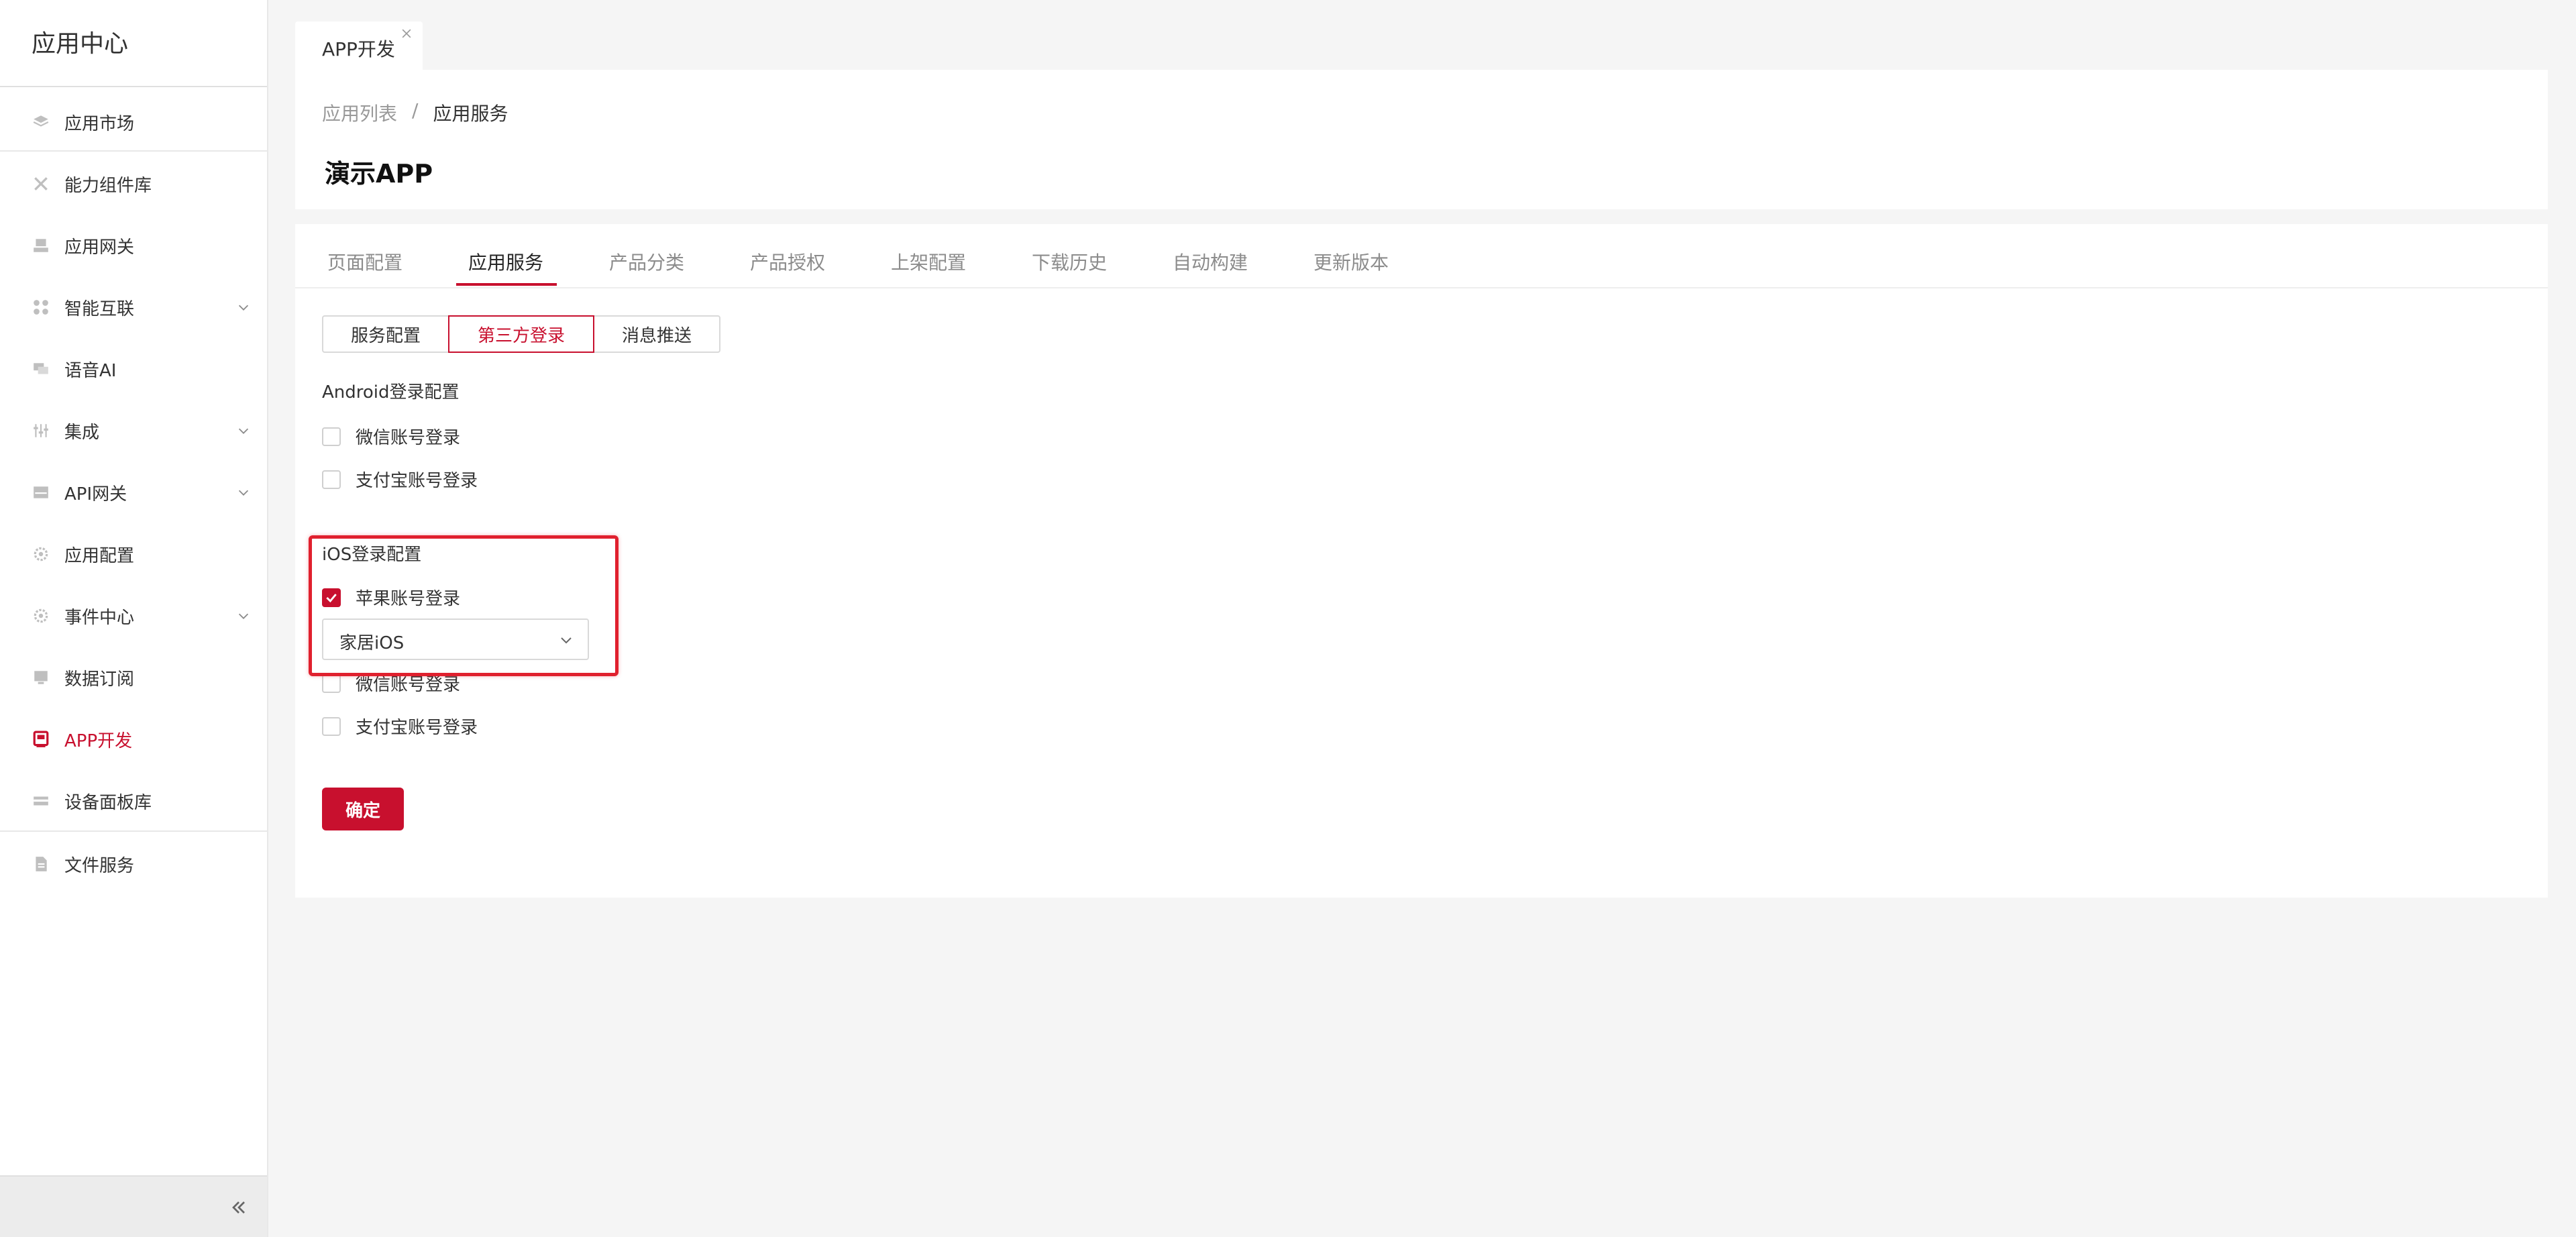 The image size is (2576, 1237). Describe the element at coordinates (90, 370) in the screenshot. I see `sidebar-item-label: 语音AI` at that location.